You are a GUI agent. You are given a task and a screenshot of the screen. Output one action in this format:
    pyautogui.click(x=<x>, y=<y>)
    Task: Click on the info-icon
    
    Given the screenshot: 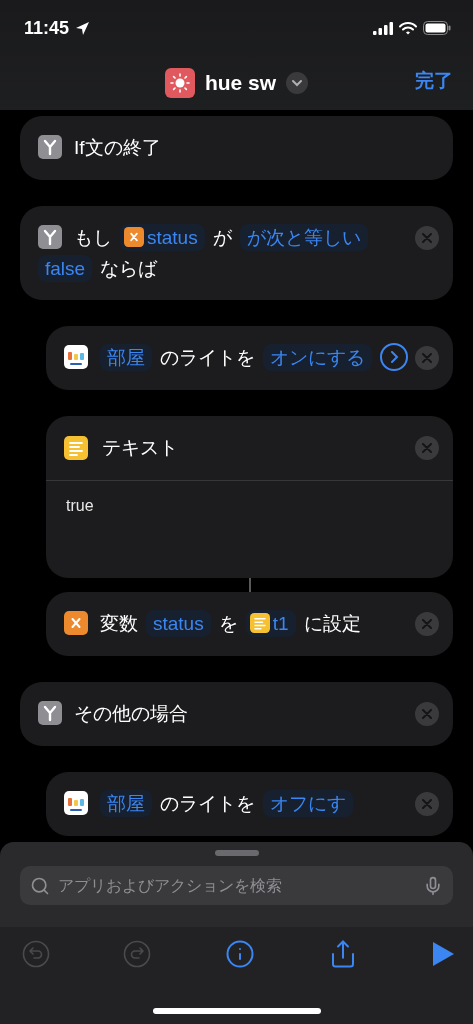 What is the action you would take?
    pyautogui.click(x=239, y=954)
    